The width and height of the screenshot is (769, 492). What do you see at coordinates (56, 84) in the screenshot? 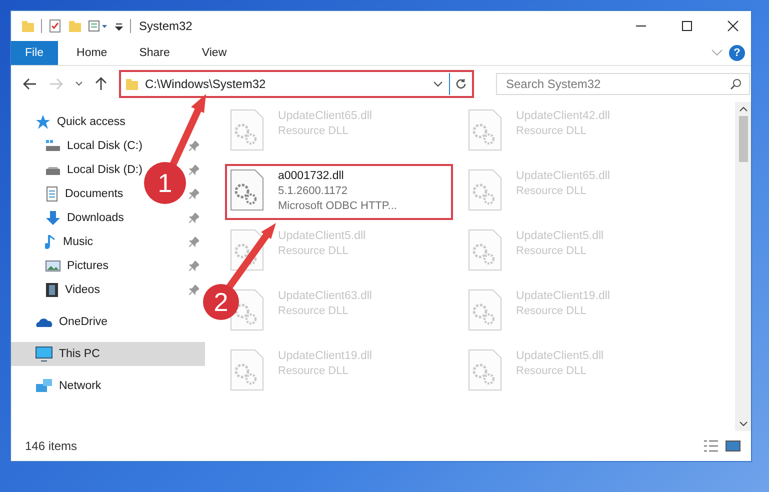
I see `forward-arrow-icon` at bounding box center [56, 84].